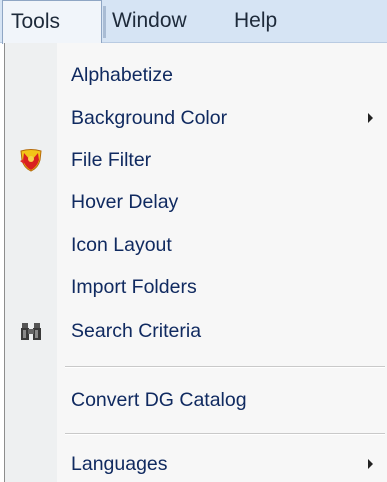  I want to click on menu-item-label: Import Folders, so click(134, 287).